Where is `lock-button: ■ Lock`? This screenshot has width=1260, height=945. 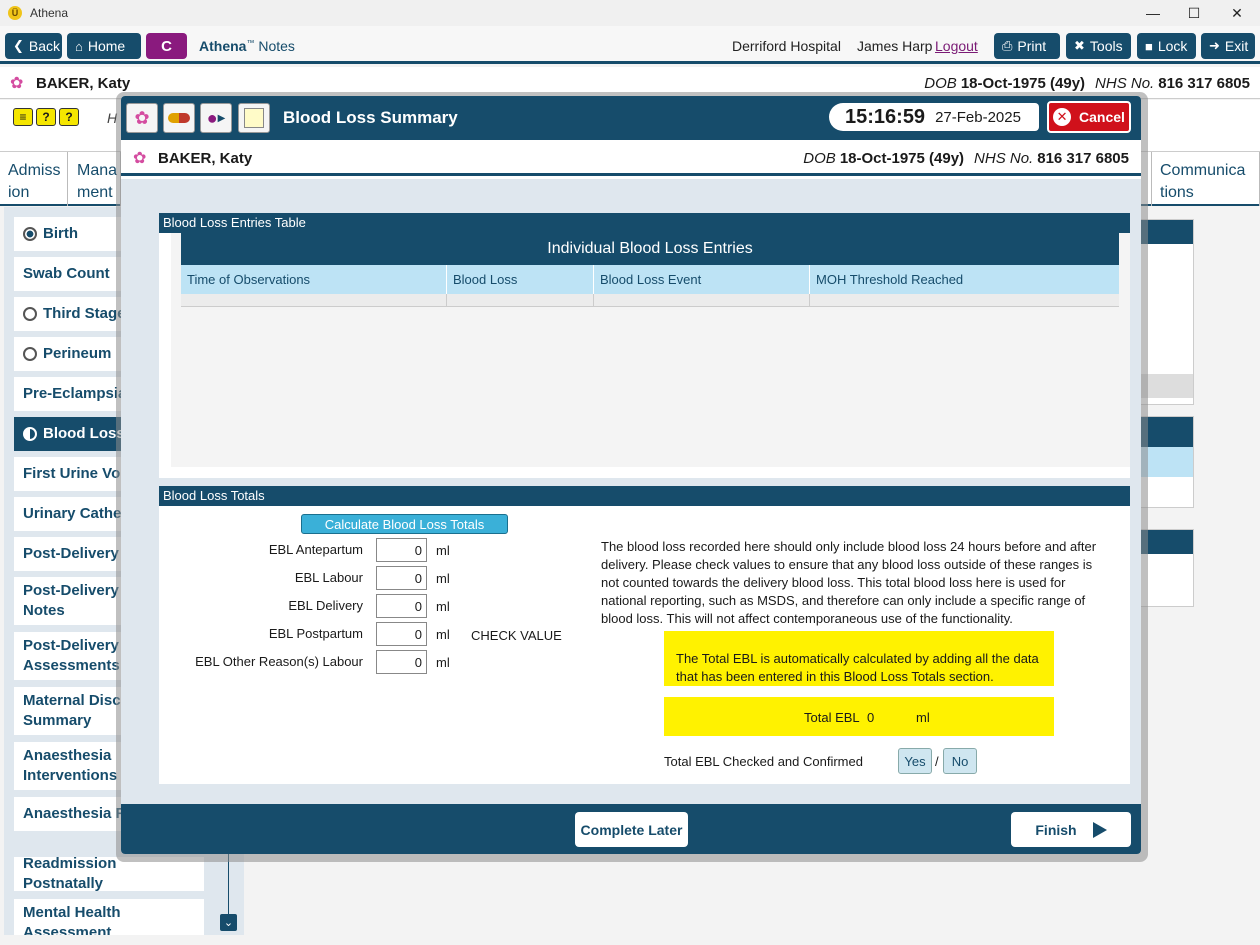 lock-button: ■ Lock is located at coordinates (1166, 46).